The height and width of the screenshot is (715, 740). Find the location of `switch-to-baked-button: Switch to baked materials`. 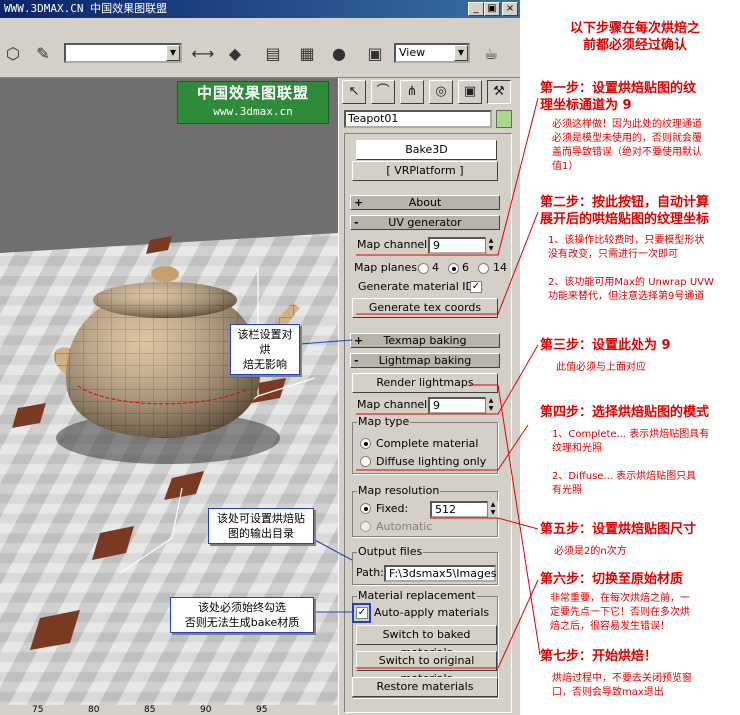

switch-to-baked-button: Switch to baked materials is located at coordinates (426, 642).